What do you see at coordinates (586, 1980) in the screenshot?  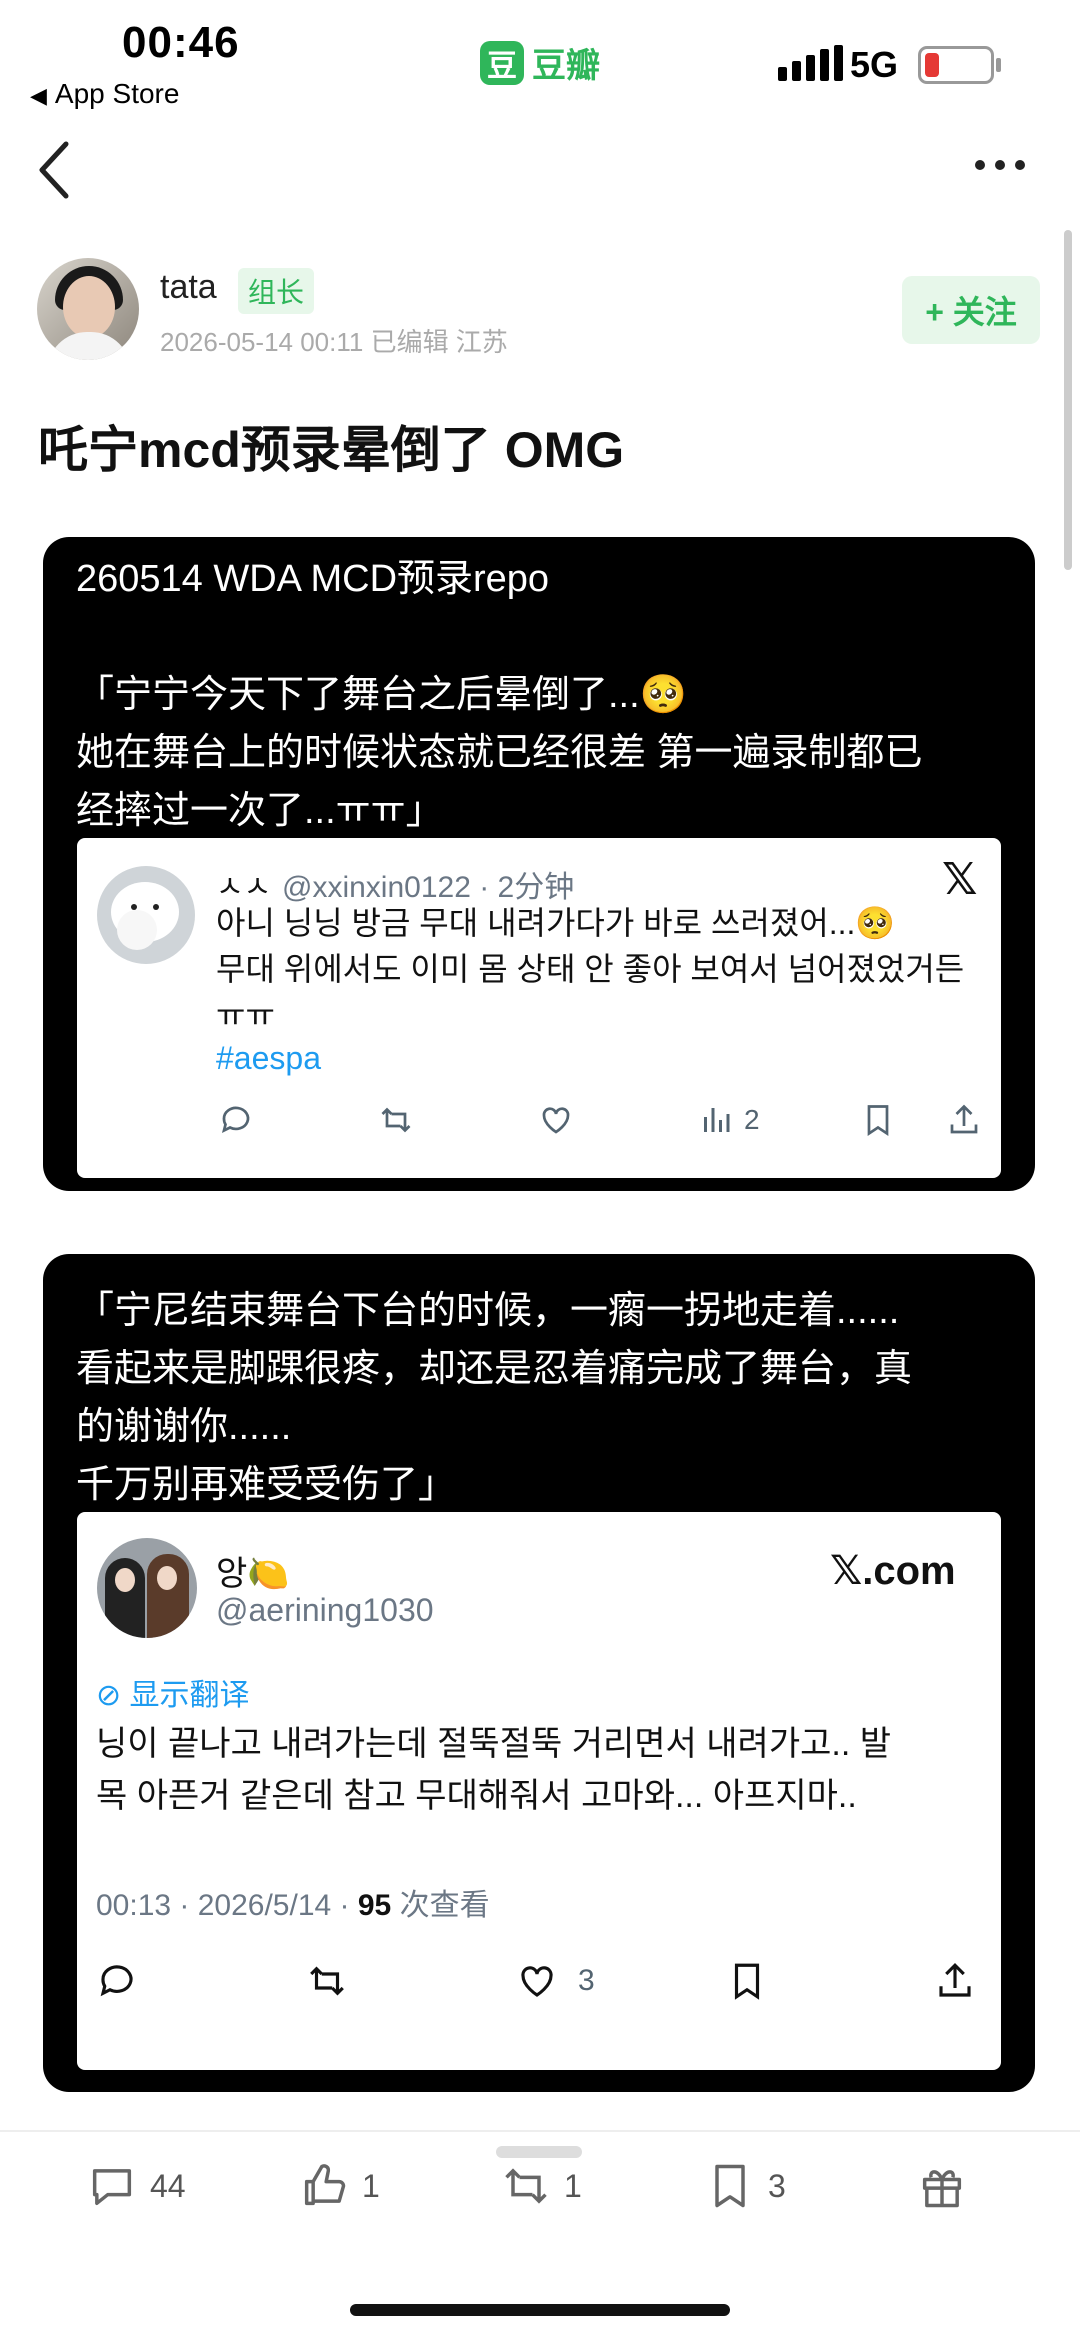 I see `tweet-2-like-count: 3` at bounding box center [586, 1980].